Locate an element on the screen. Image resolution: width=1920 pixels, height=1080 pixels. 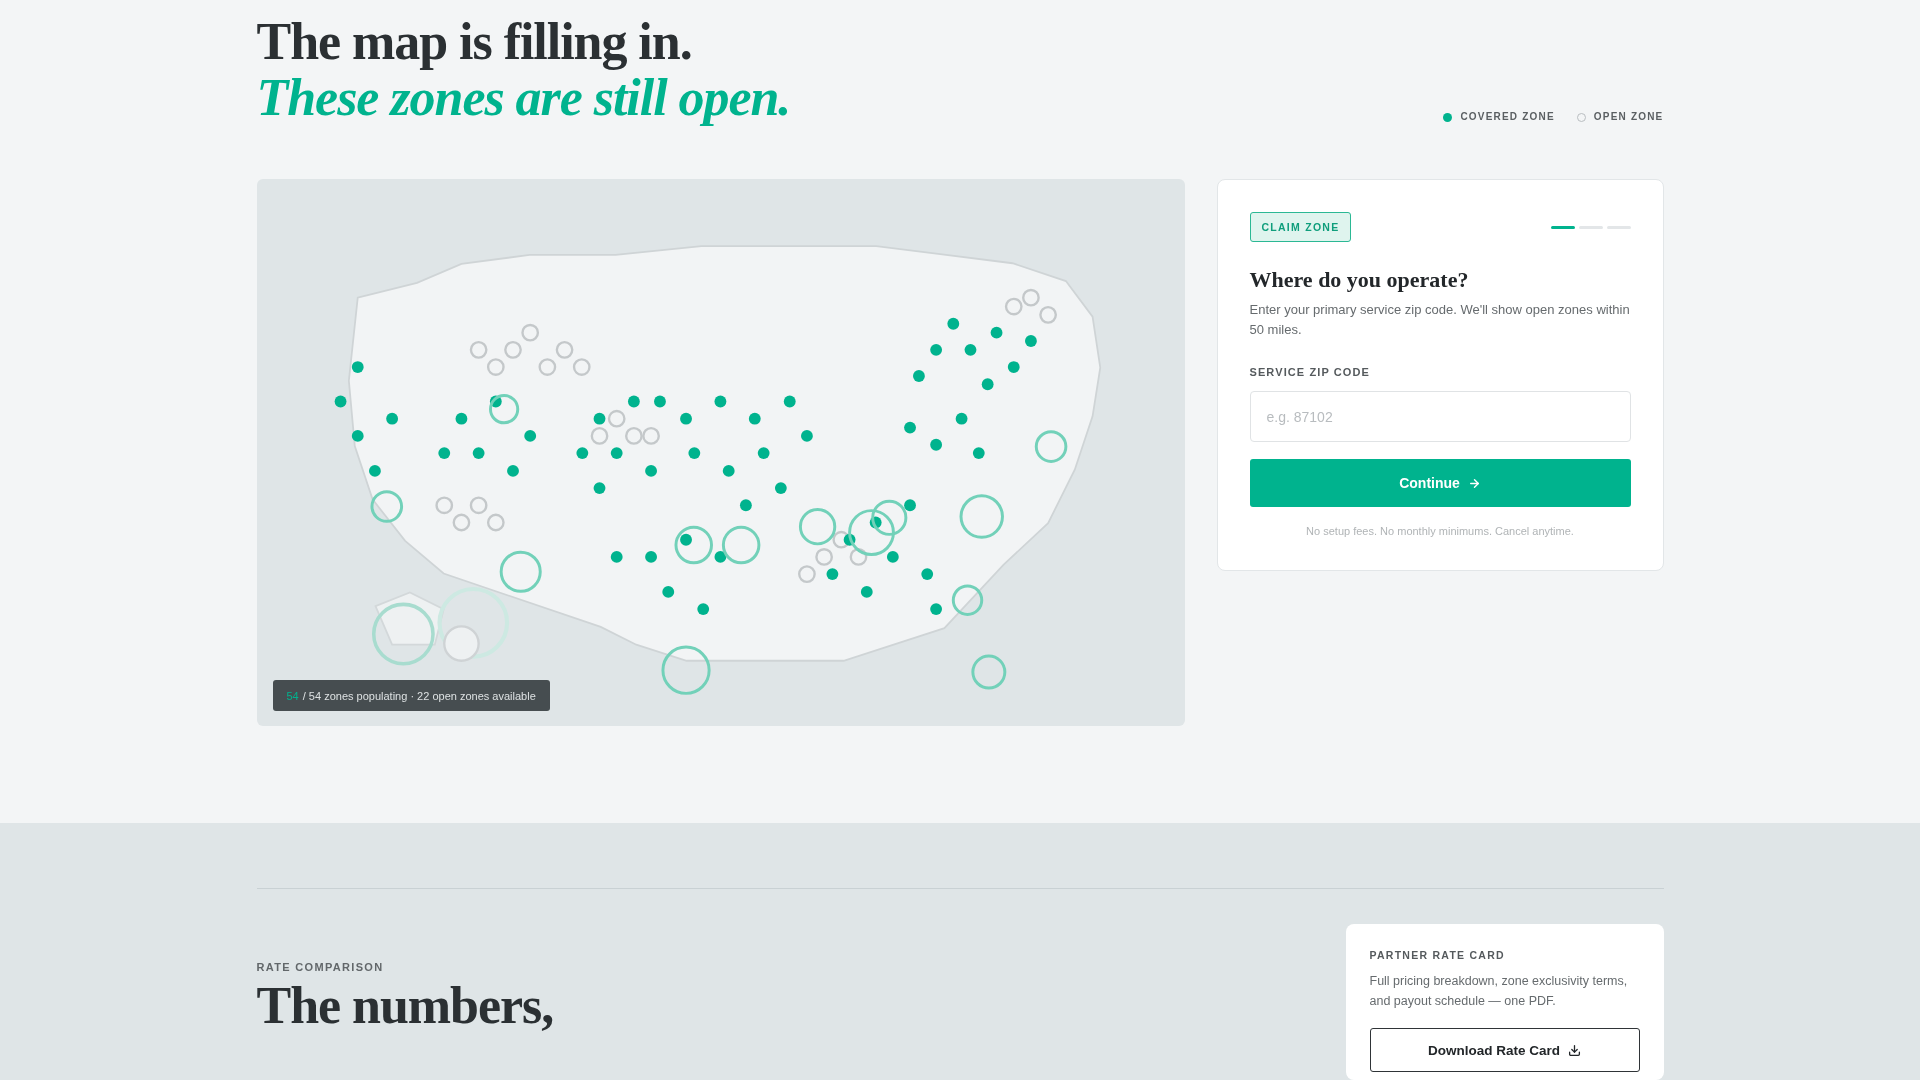
claim-zone-tag: CLAIM ZONE is located at coordinates (1300, 227).